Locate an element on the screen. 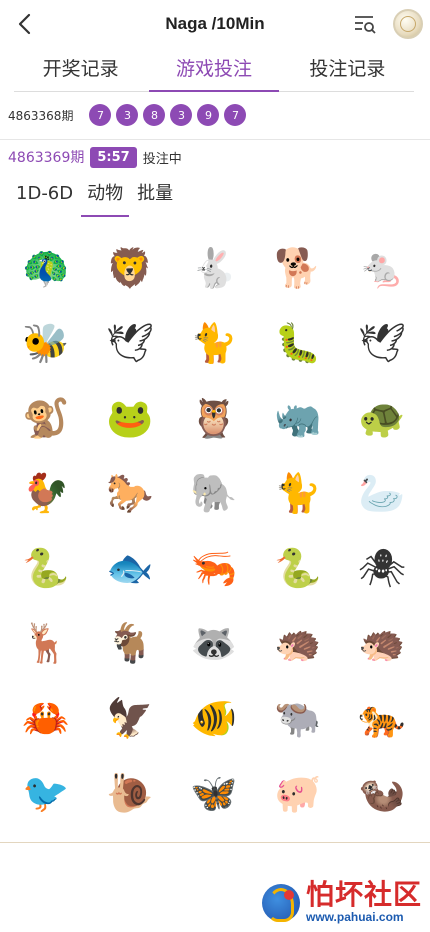  shrimp-icon: 🦐 is located at coordinates (214, 567).